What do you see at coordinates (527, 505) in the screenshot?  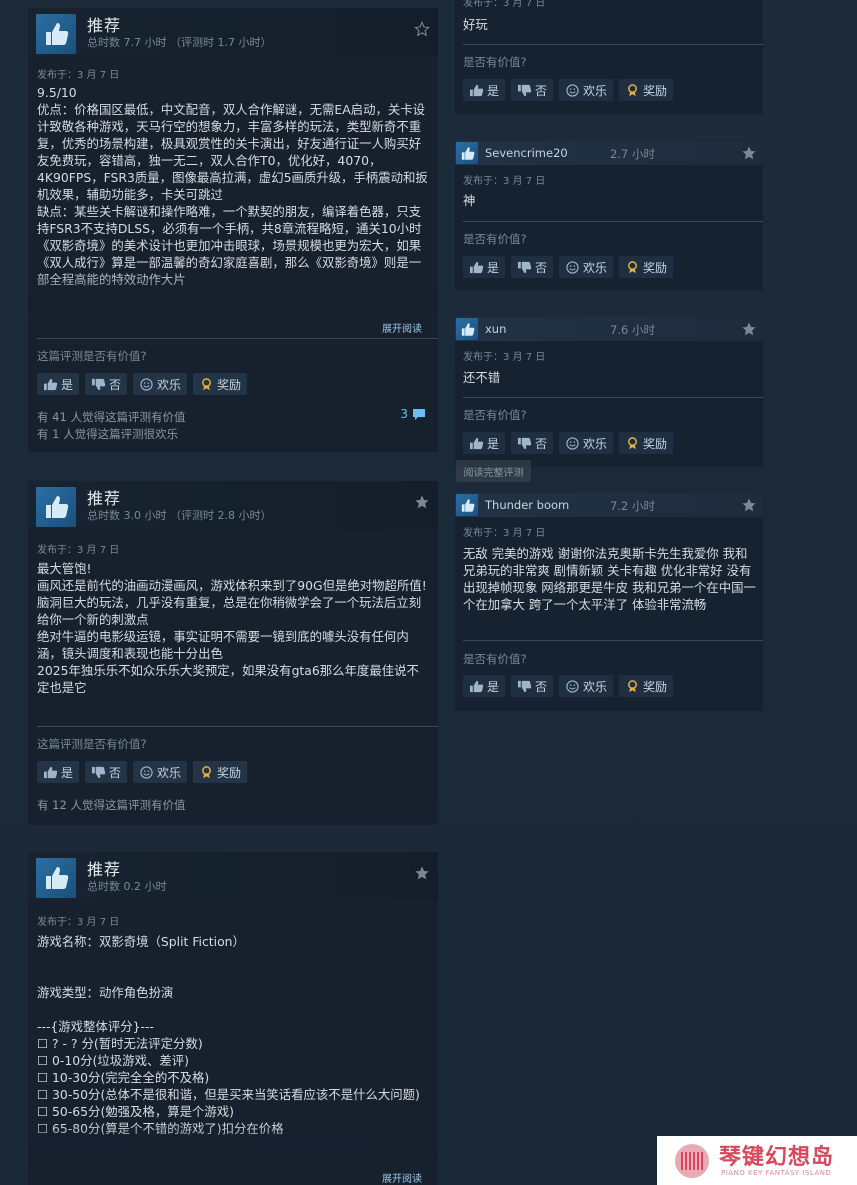 I see `reviewer-name: Thunder boom` at bounding box center [527, 505].